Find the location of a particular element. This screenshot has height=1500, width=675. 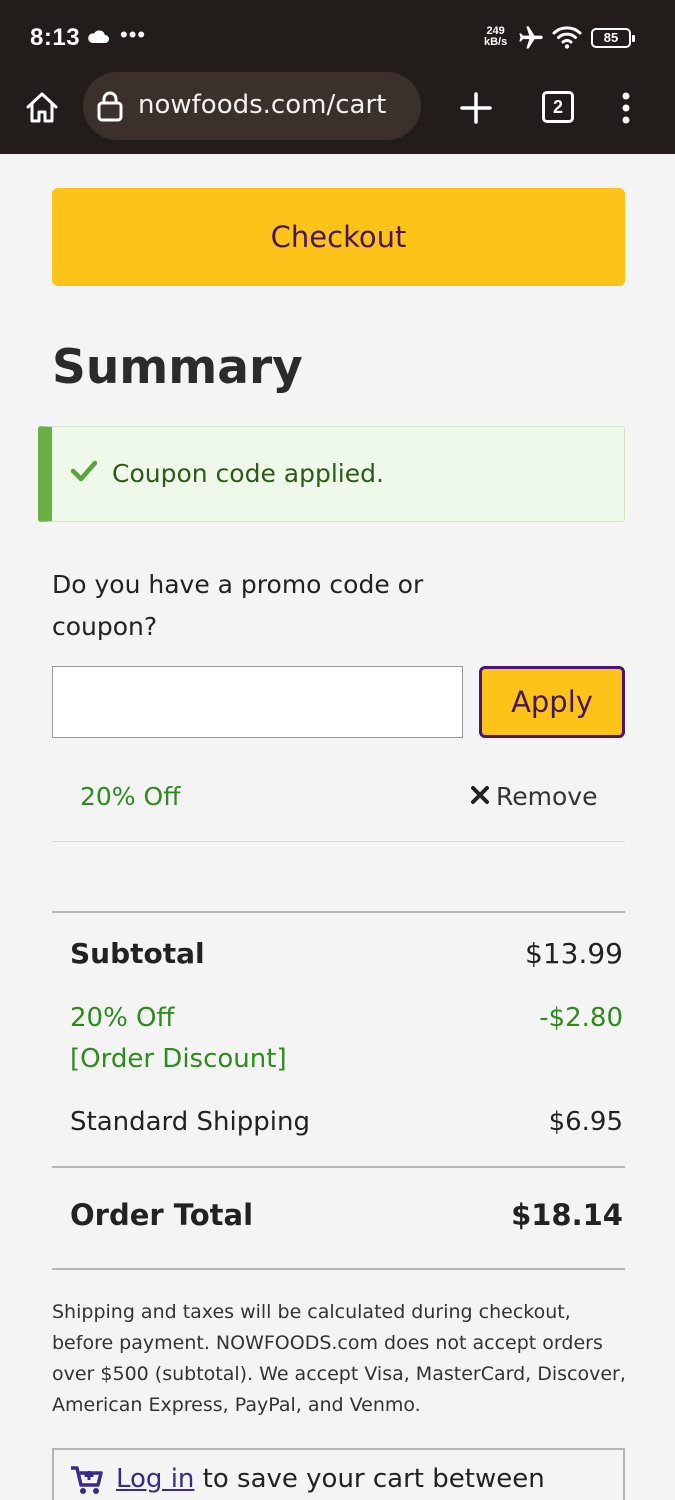

tab-switcher-button: 2 is located at coordinates (558, 107).